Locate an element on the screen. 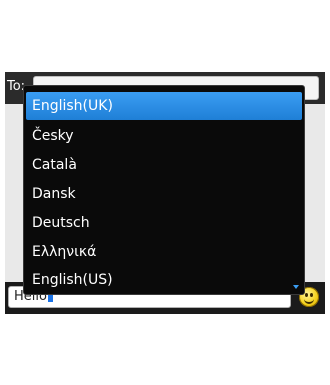 This screenshot has height=385, width=330. language-option: Català is located at coordinates (164, 165).